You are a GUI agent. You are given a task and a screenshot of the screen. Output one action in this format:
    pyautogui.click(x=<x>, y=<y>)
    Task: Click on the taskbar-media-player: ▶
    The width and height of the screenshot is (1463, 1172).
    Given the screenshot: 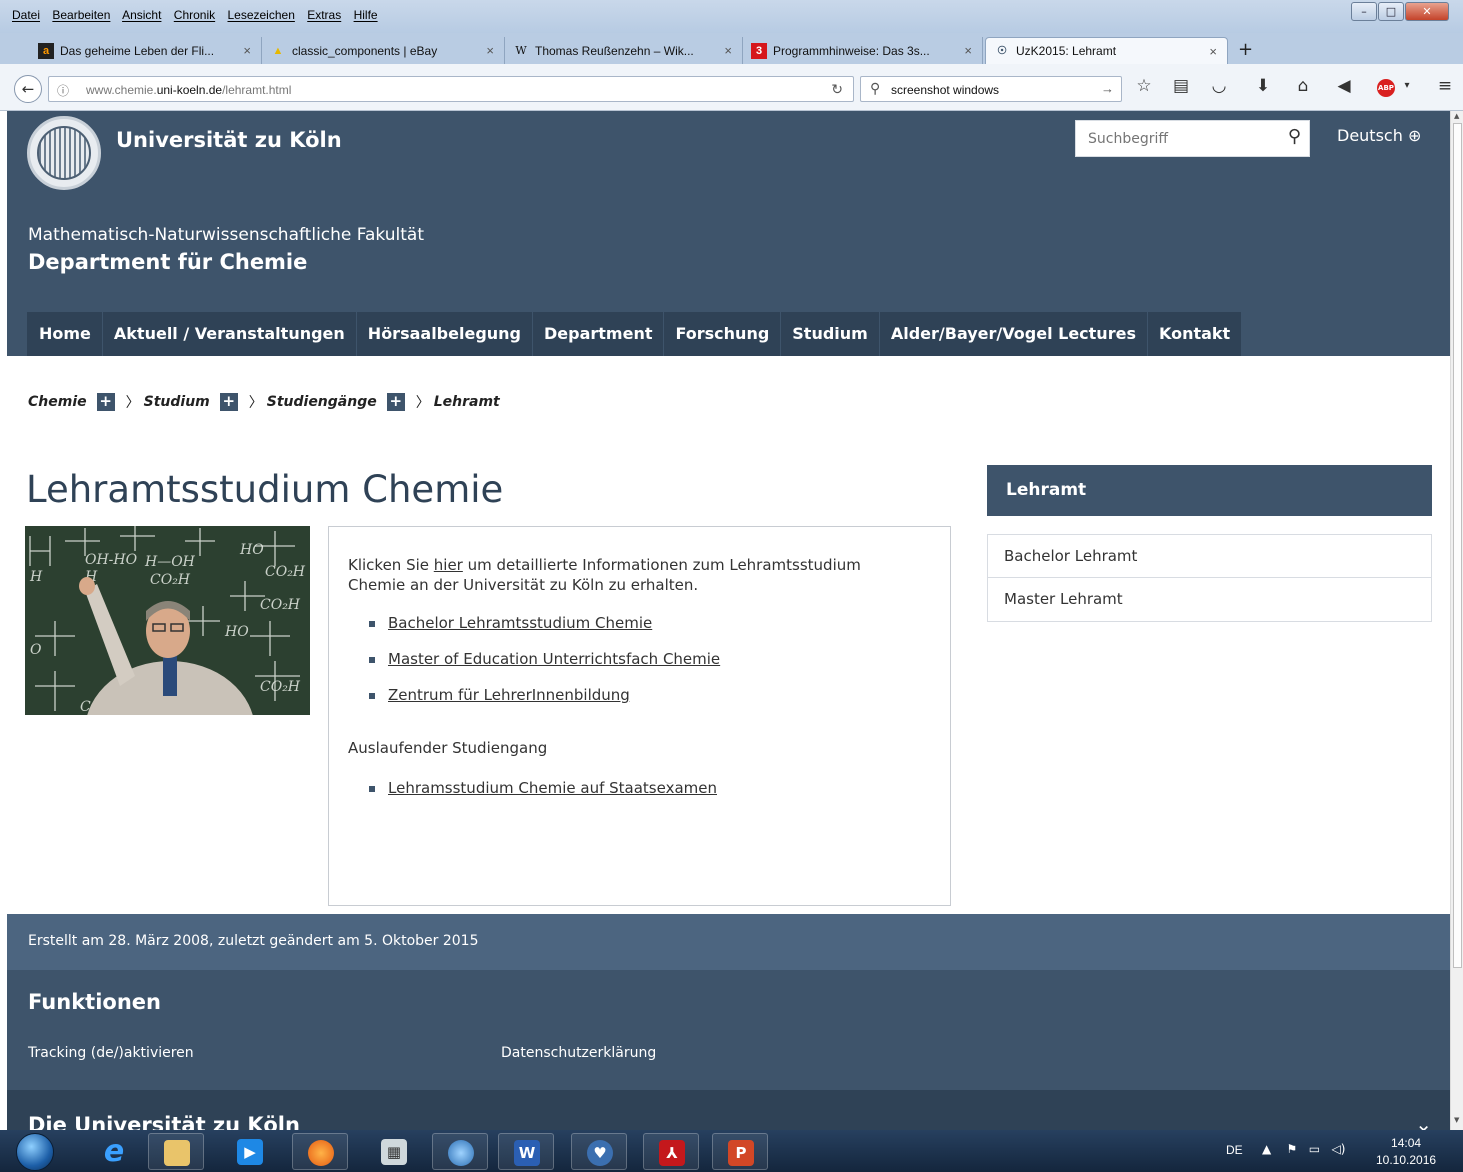 What is the action you would take?
    pyautogui.click(x=250, y=1151)
    